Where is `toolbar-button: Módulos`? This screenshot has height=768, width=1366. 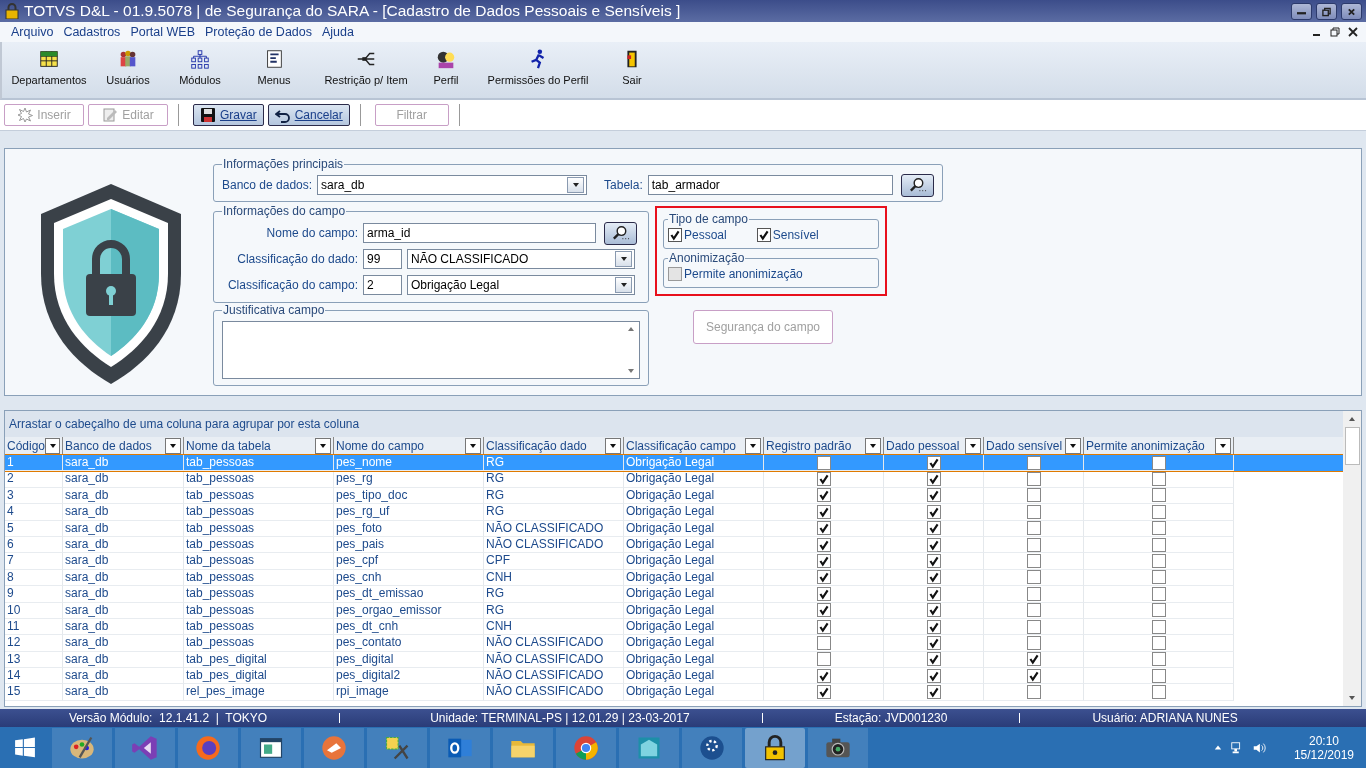 toolbar-button: Módulos is located at coordinates (200, 64).